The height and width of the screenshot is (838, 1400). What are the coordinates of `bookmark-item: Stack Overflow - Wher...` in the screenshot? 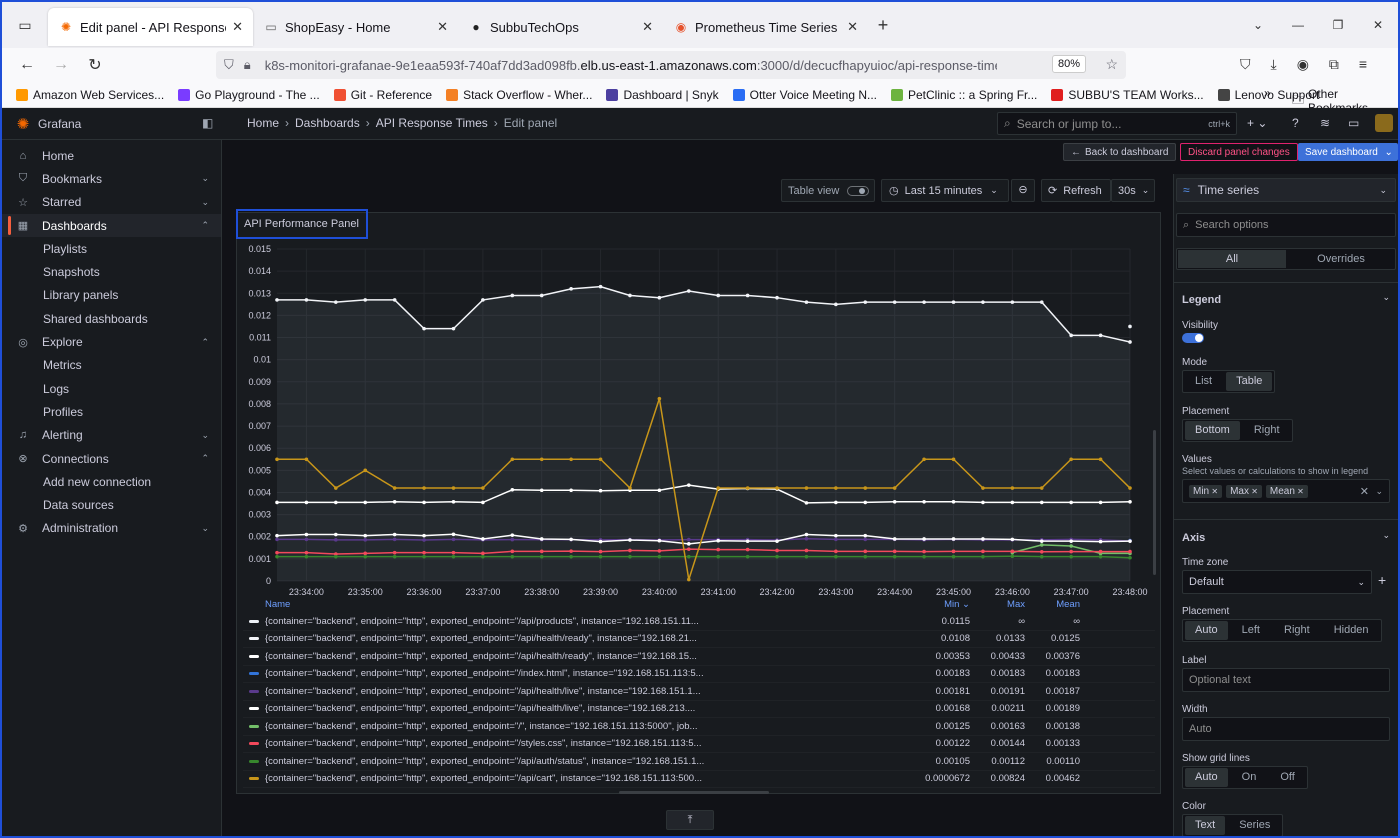 It's located at (519, 95).